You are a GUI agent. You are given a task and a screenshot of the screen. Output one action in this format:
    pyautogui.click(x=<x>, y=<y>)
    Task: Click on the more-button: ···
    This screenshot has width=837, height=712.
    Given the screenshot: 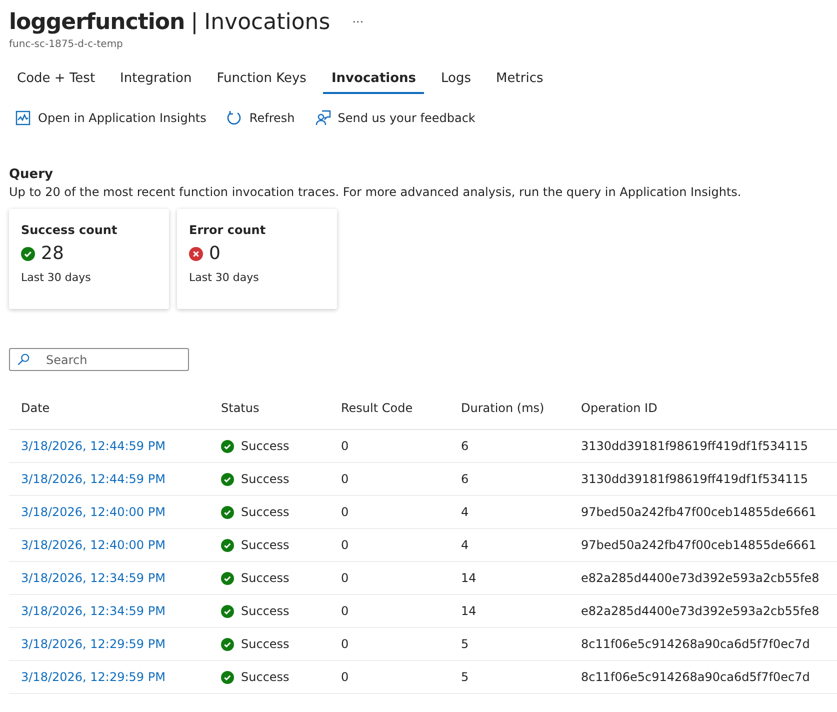 What is the action you would take?
    pyautogui.click(x=358, y=22)
    